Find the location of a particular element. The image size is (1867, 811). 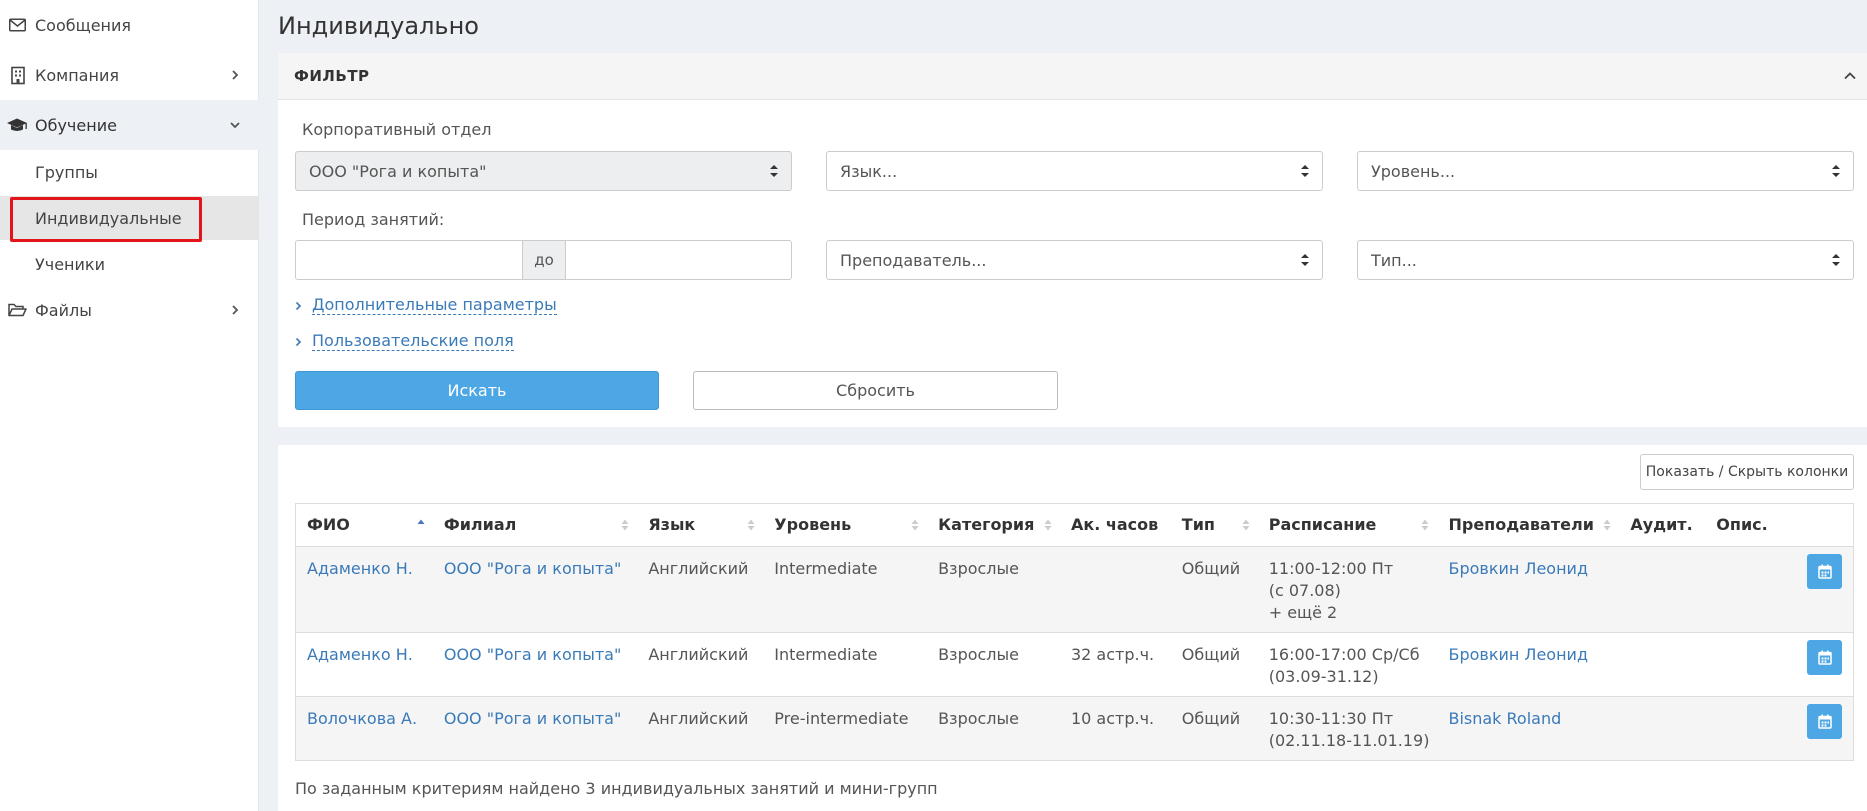

teacher-link: Bisnak Roland is located at coordinates (1504, 718).